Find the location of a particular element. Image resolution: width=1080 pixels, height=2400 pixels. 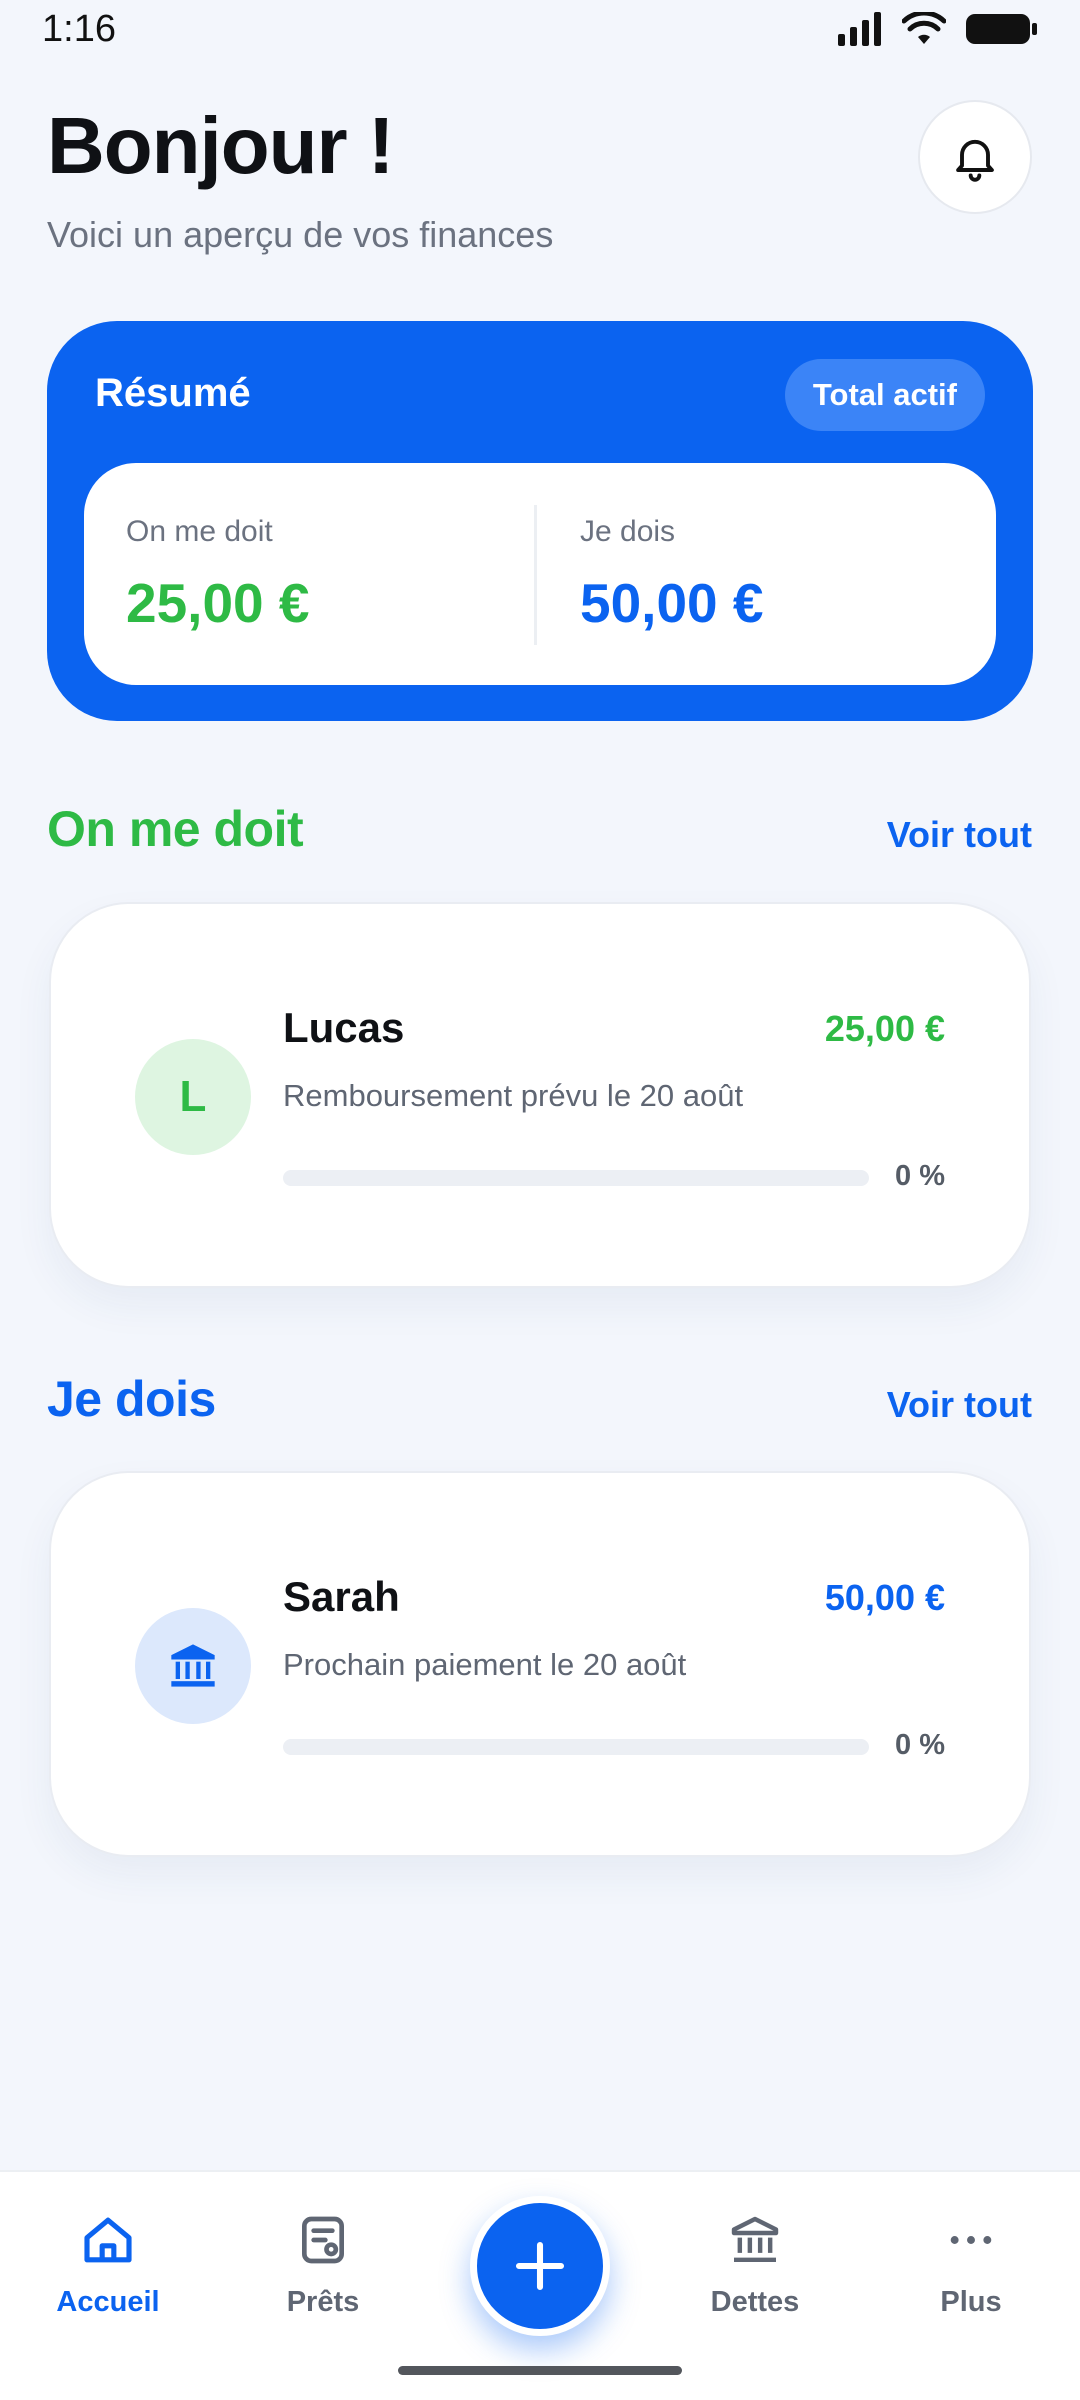

plus-icon is located at coordinates (540, 2266).